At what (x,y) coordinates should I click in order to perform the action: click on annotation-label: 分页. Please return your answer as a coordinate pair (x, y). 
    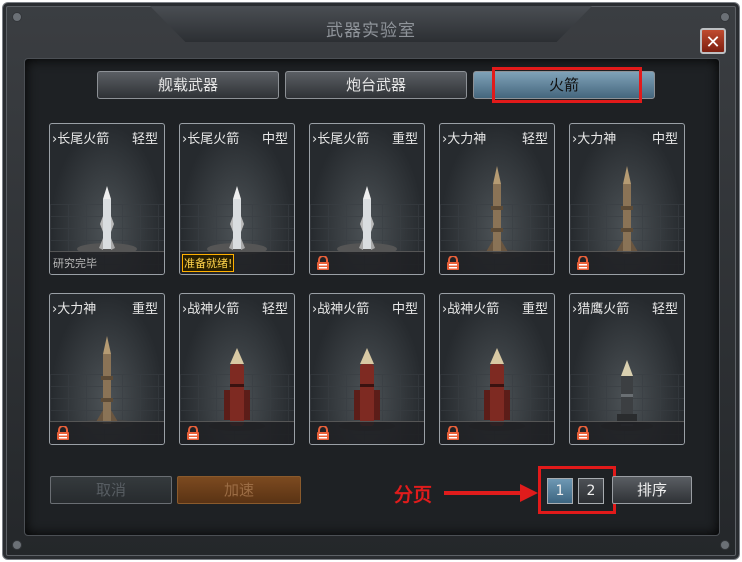
    Looking at the image, I should click on (413, 495).